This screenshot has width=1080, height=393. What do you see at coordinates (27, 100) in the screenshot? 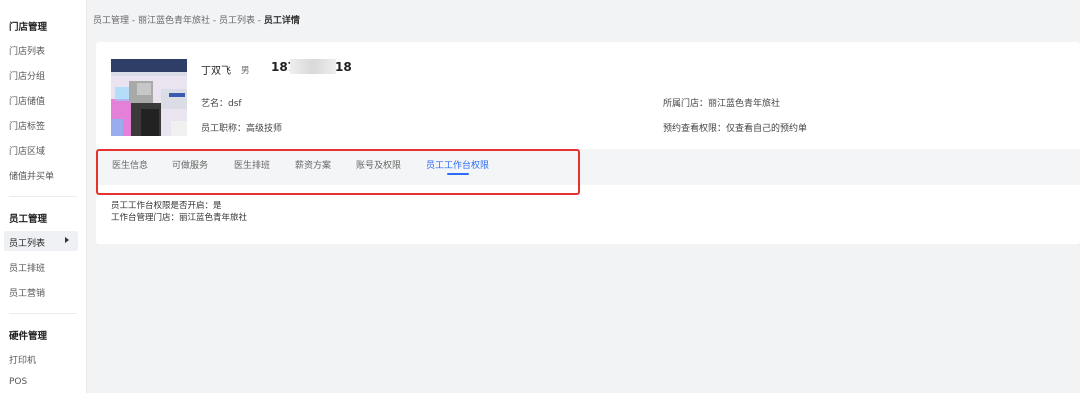
I see `sidebar-item-store-stored-value: 门店储值` at bounding box center [27, 100].